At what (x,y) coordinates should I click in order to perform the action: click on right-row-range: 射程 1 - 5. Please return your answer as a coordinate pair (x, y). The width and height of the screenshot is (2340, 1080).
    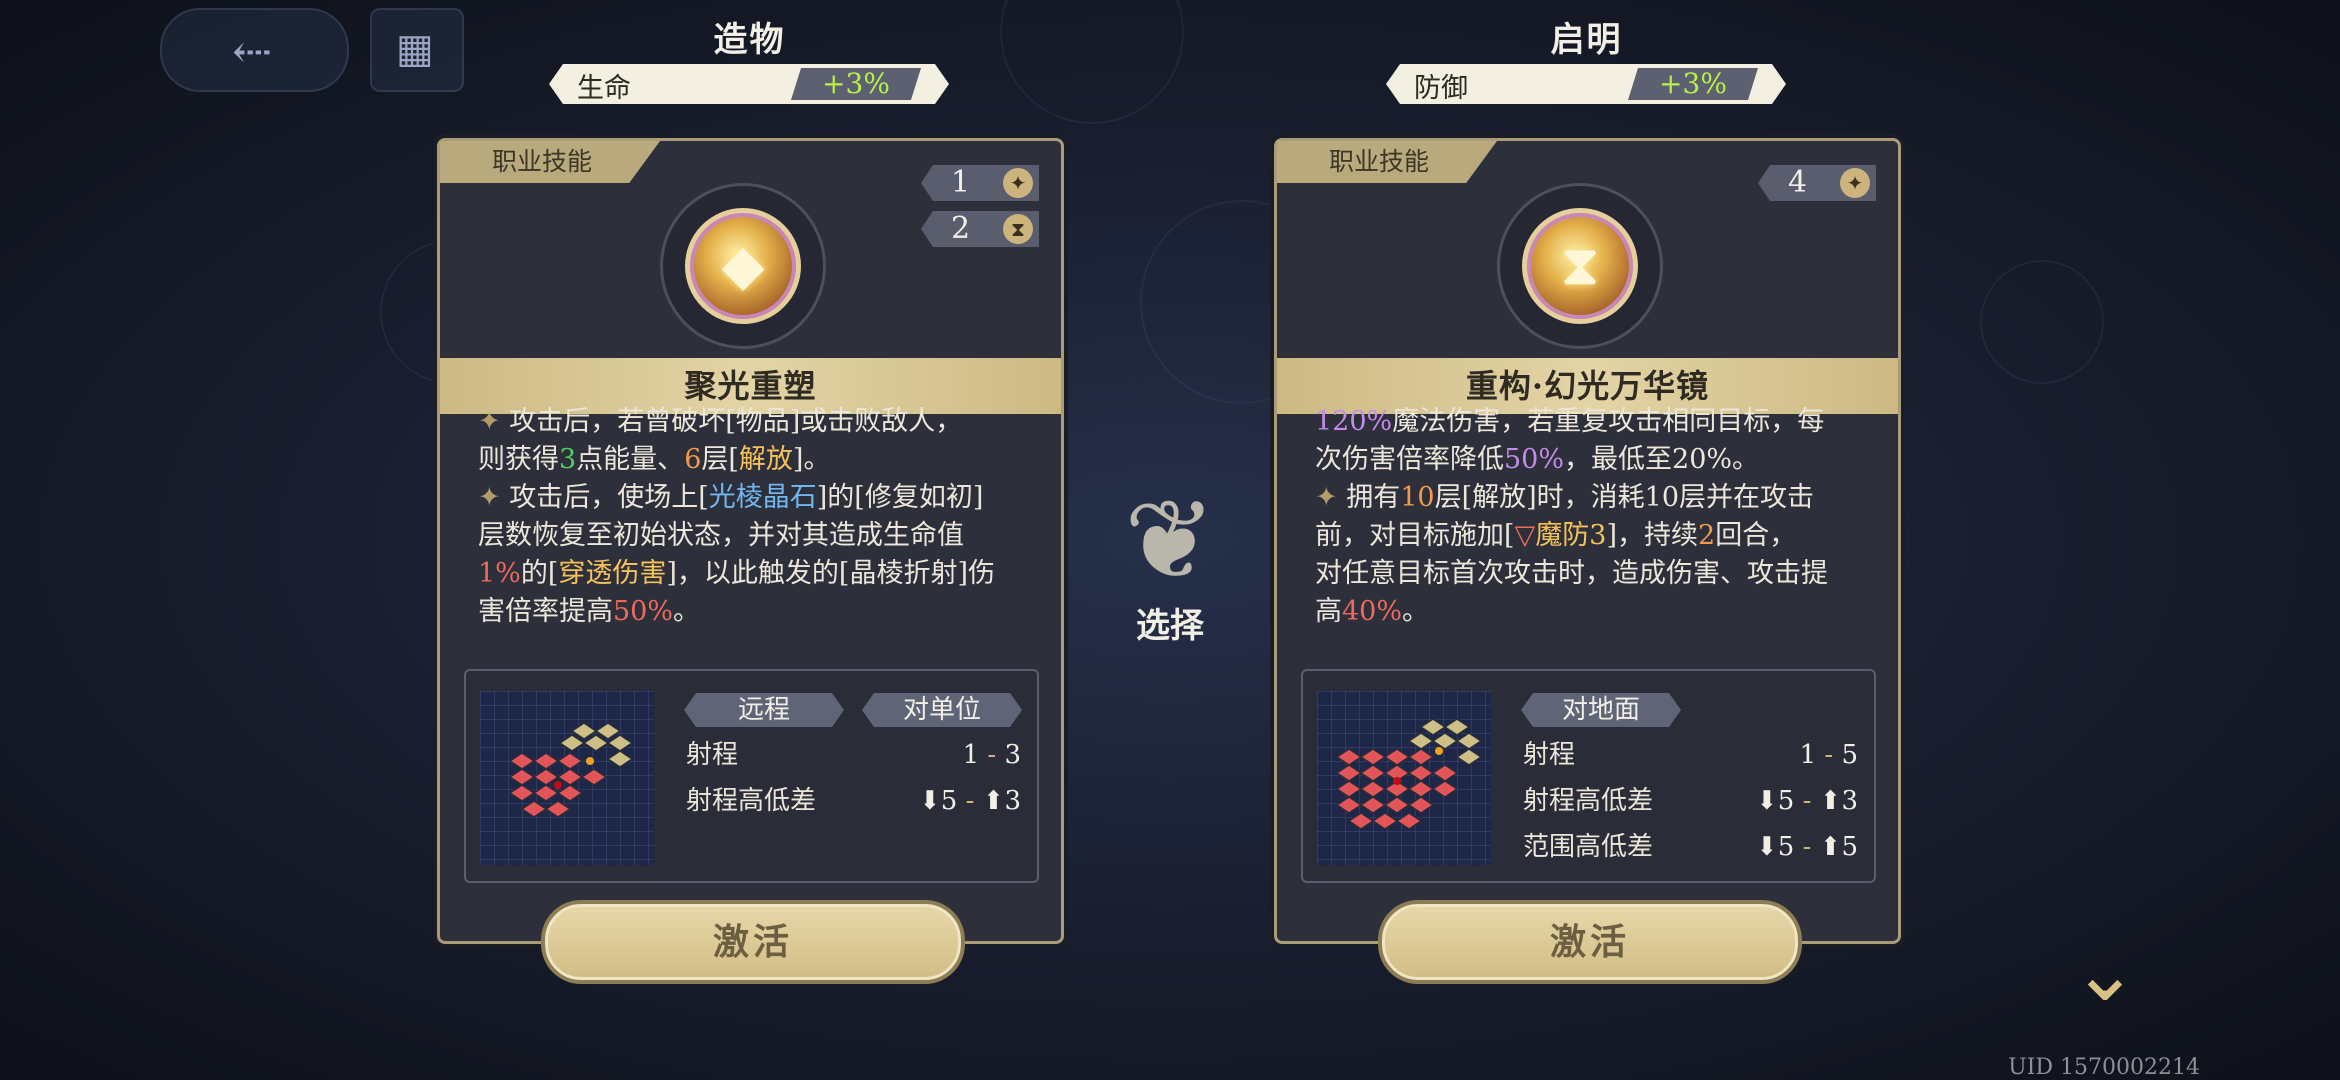
    Looking at the image, I should click on (1690, 755).